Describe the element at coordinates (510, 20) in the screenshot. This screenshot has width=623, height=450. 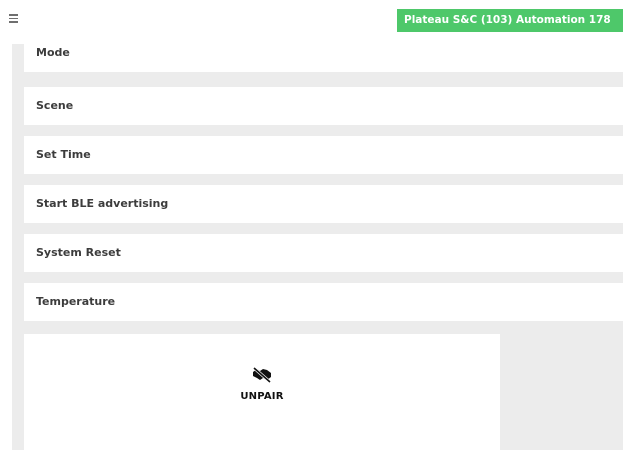
I see `device-title-badge: Plateau S&C (103) Automation 178` at that location.